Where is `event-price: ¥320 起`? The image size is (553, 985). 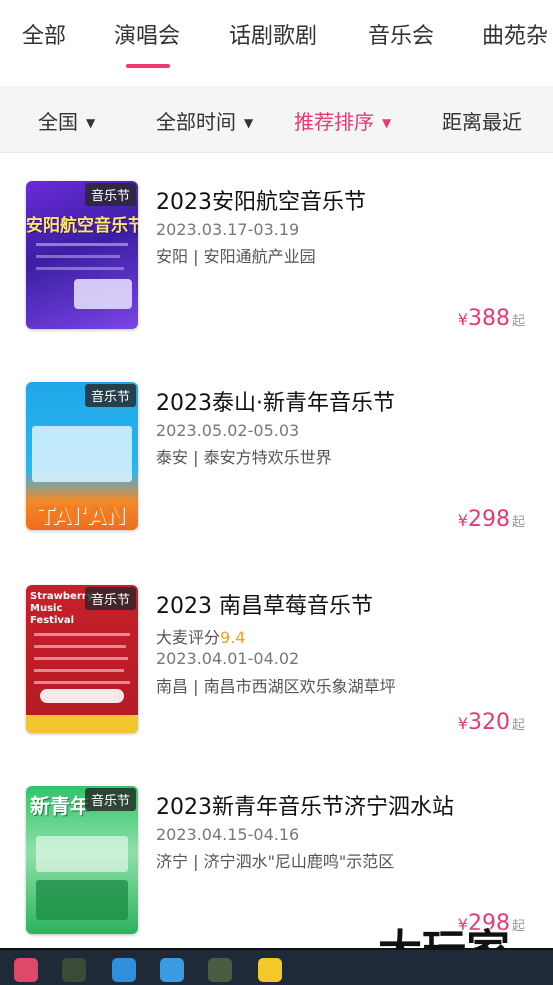 event-price: ¥320 起 is located at coordinates (491, 722).